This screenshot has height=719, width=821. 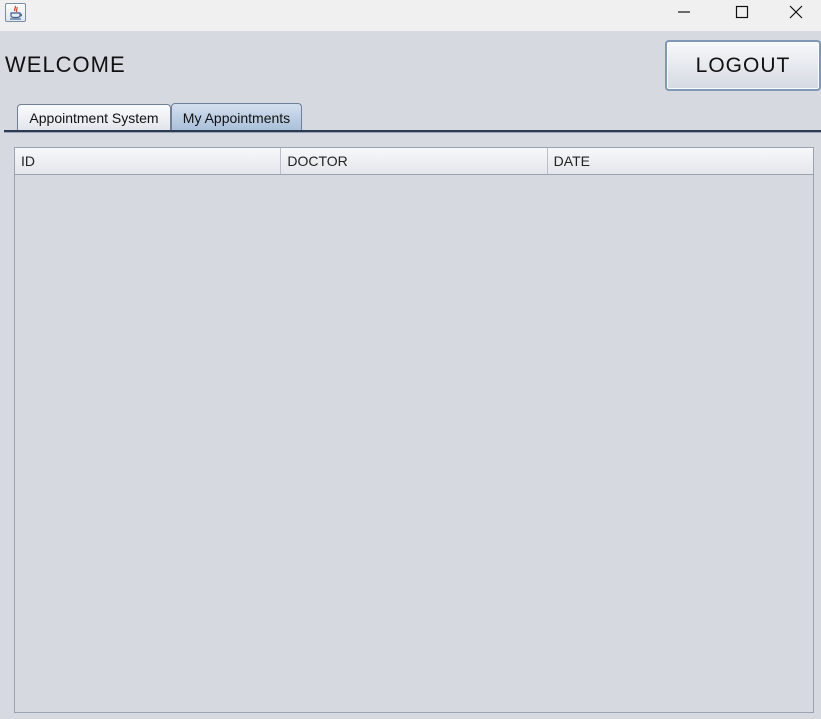 I want to click on minimize-button, so click(x=684, y=12).